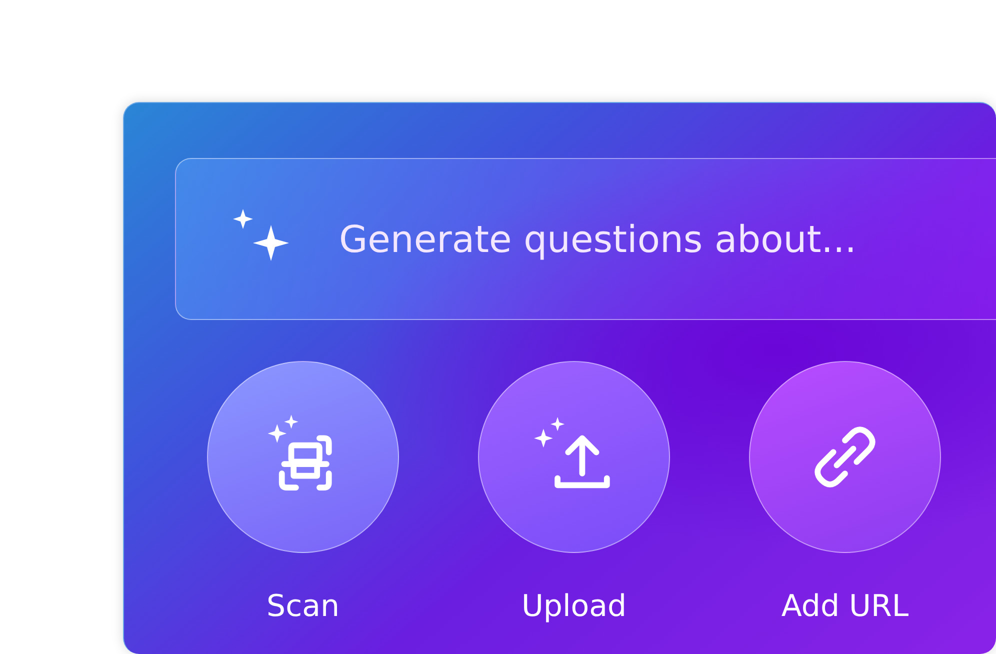  What do you see at coordinates (845, 606) in the screenshot?
I see `action-label: Add URL` at bounding box center [845, 606].